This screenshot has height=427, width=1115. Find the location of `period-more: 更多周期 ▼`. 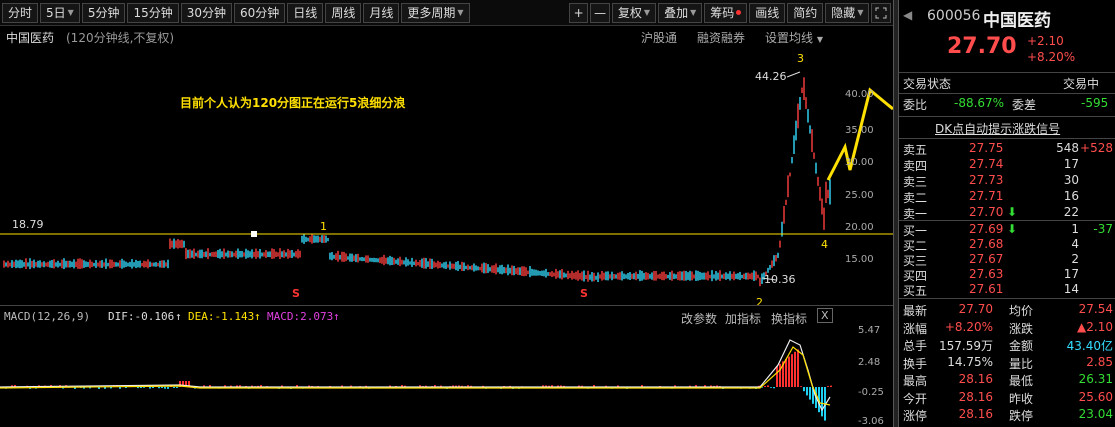

period-more: 更多周期 ▼ is located at coordinates (435, 12).